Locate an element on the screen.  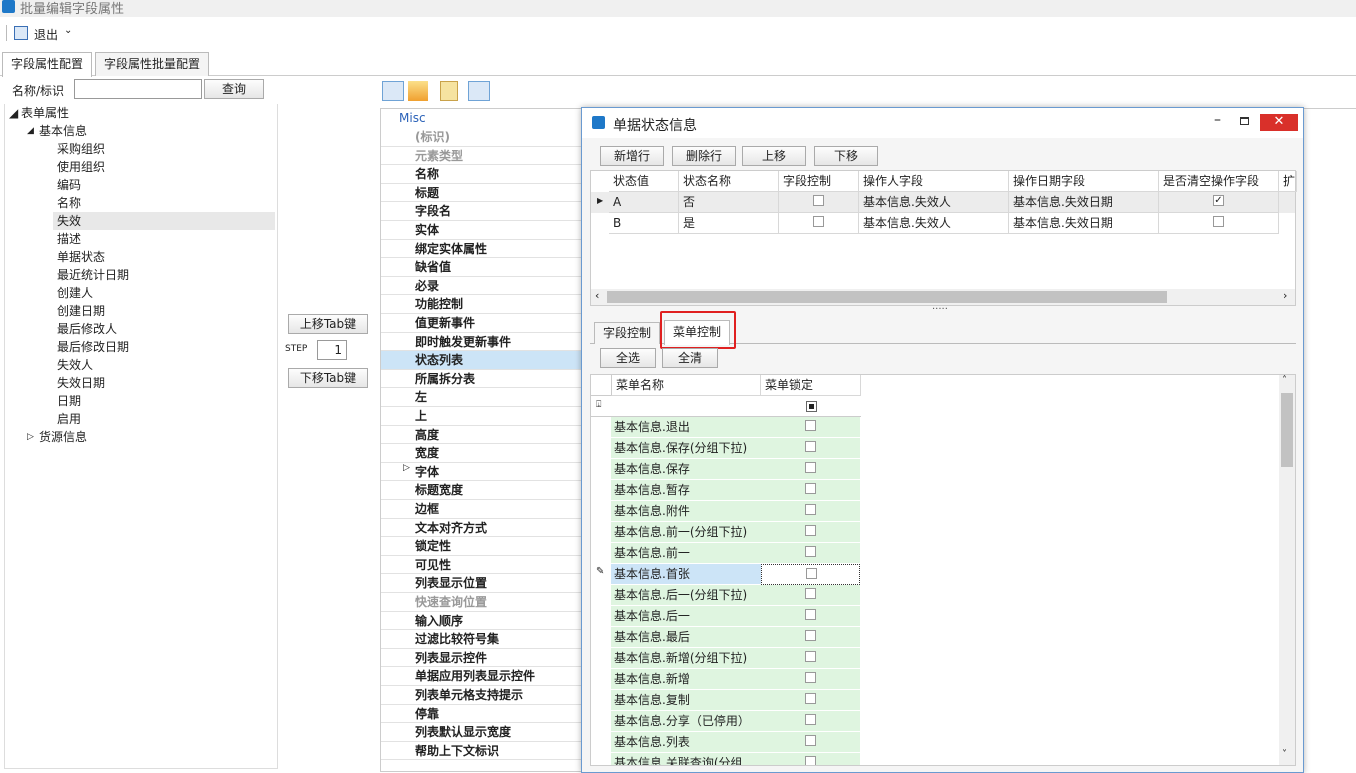
menu-item-name: 基本信息.分享（已停用） is located at coordinates (686, 721).